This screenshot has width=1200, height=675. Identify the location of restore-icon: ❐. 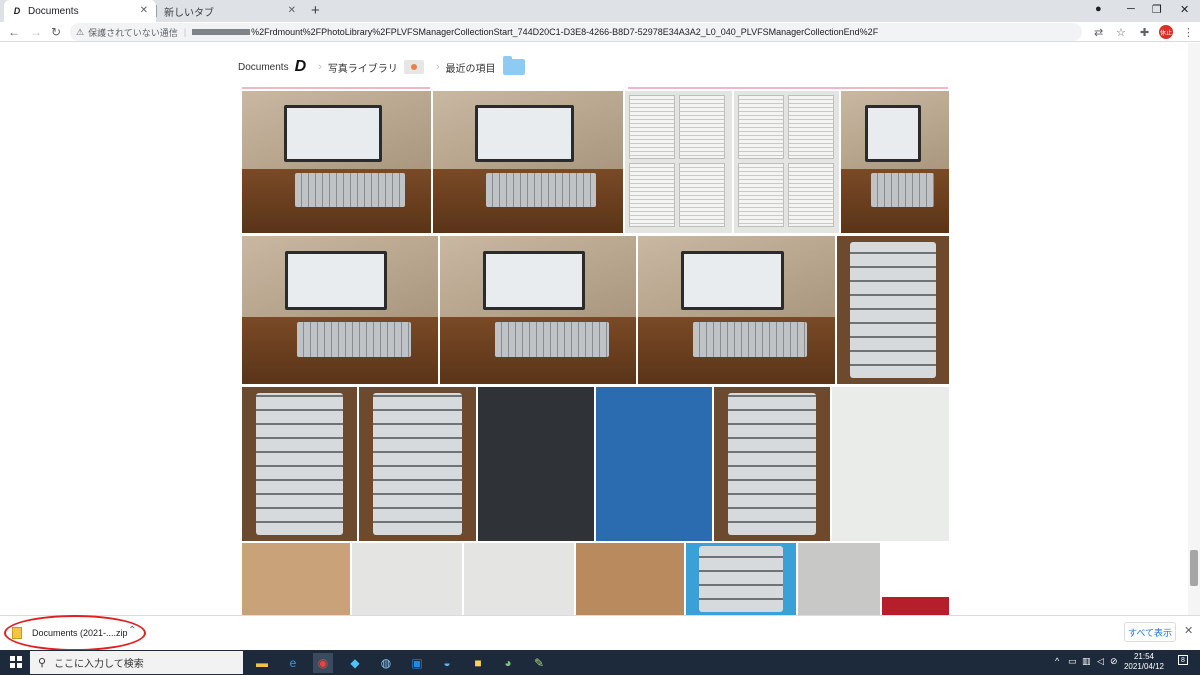
(1157, 9).